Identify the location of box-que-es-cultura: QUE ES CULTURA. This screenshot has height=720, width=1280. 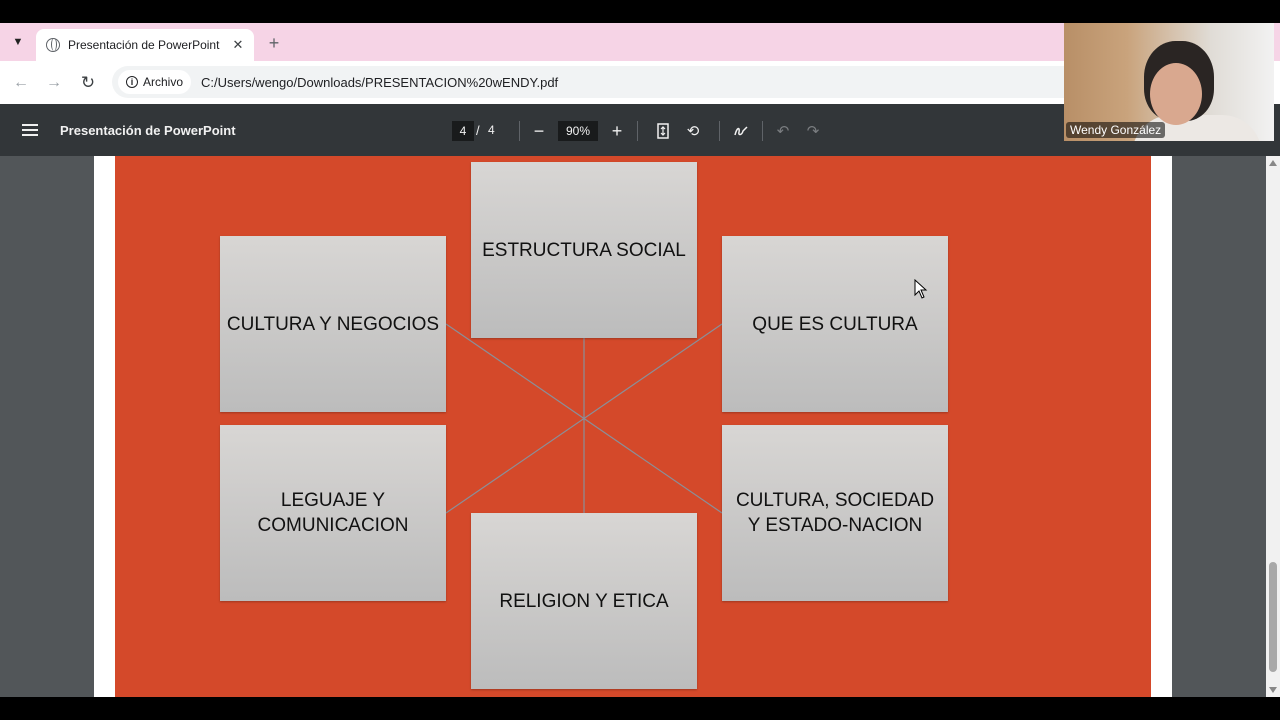
(835, 324).